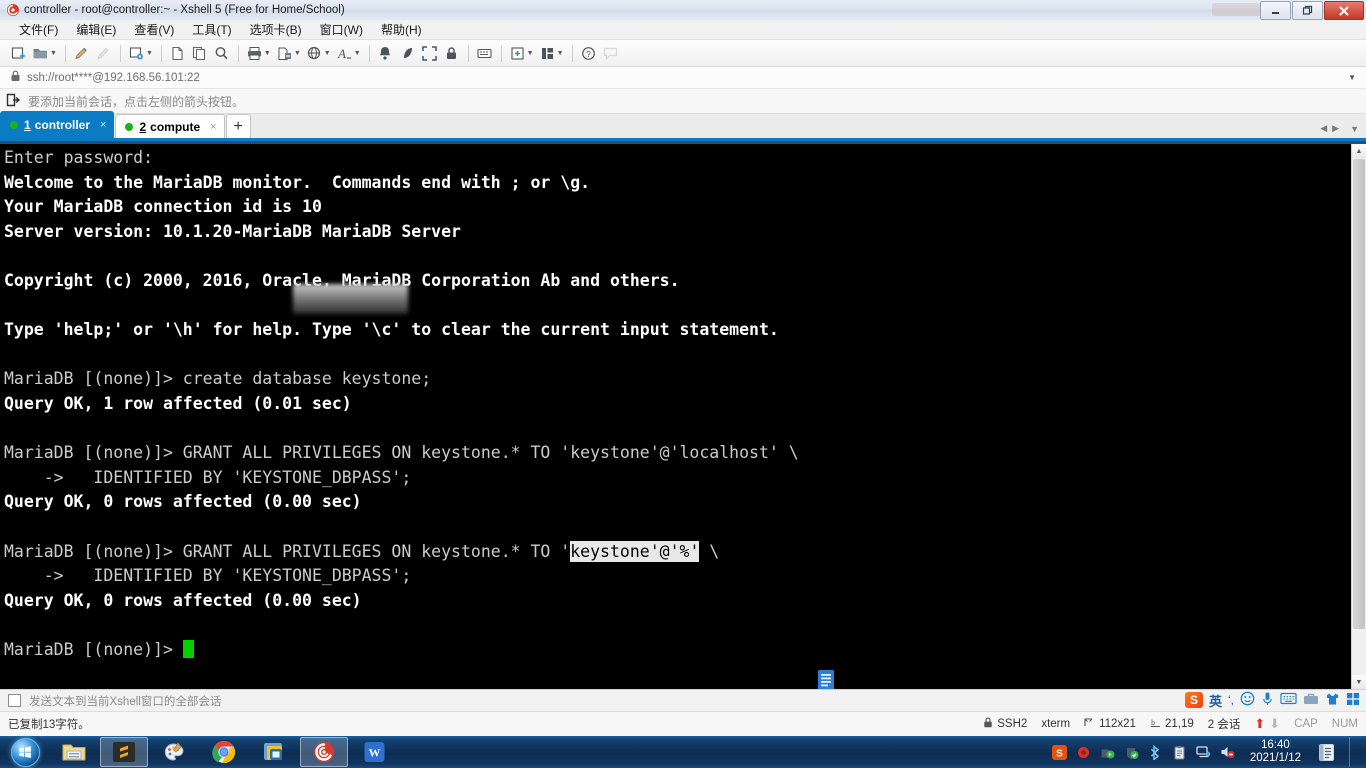 Image resolution: width=1366 pixels, height=768 pixels. Describe the element at coordinates (154, 29) in the screenshot. I see `menu-view: 查看(V)` at that location.